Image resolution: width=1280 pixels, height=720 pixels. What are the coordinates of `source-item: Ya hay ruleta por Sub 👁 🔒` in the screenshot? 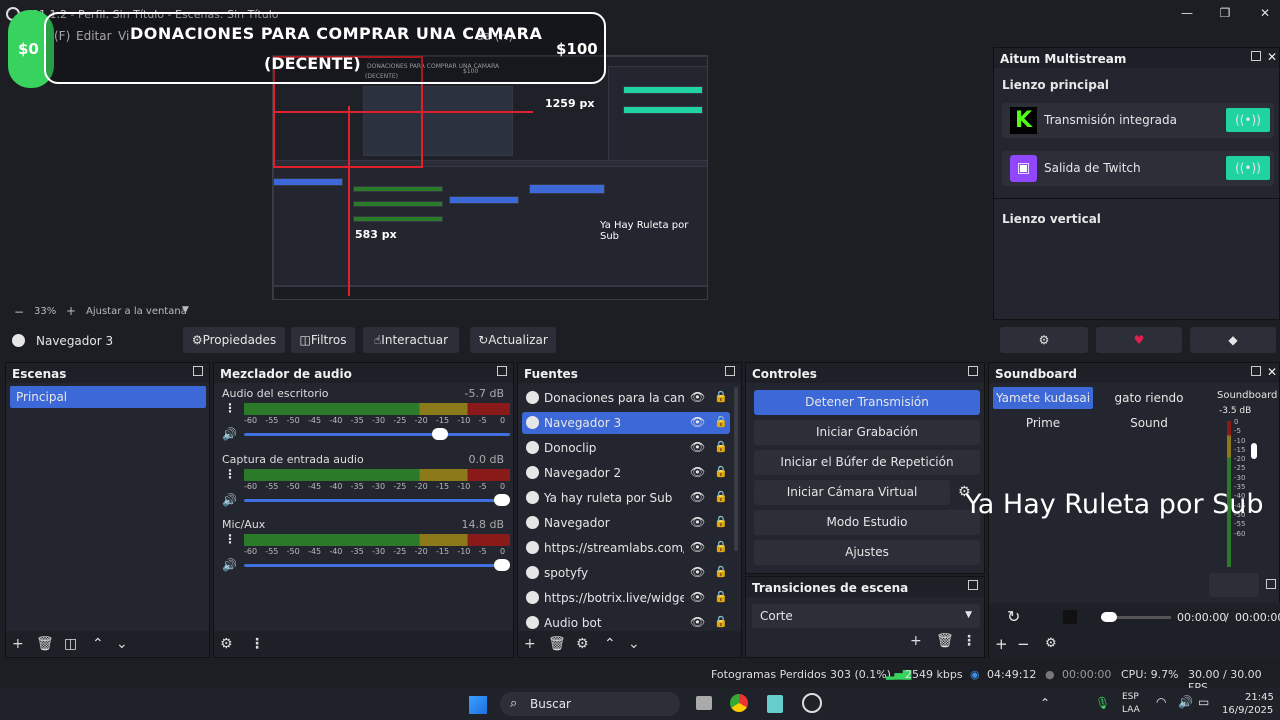 It's located at (626, 498).